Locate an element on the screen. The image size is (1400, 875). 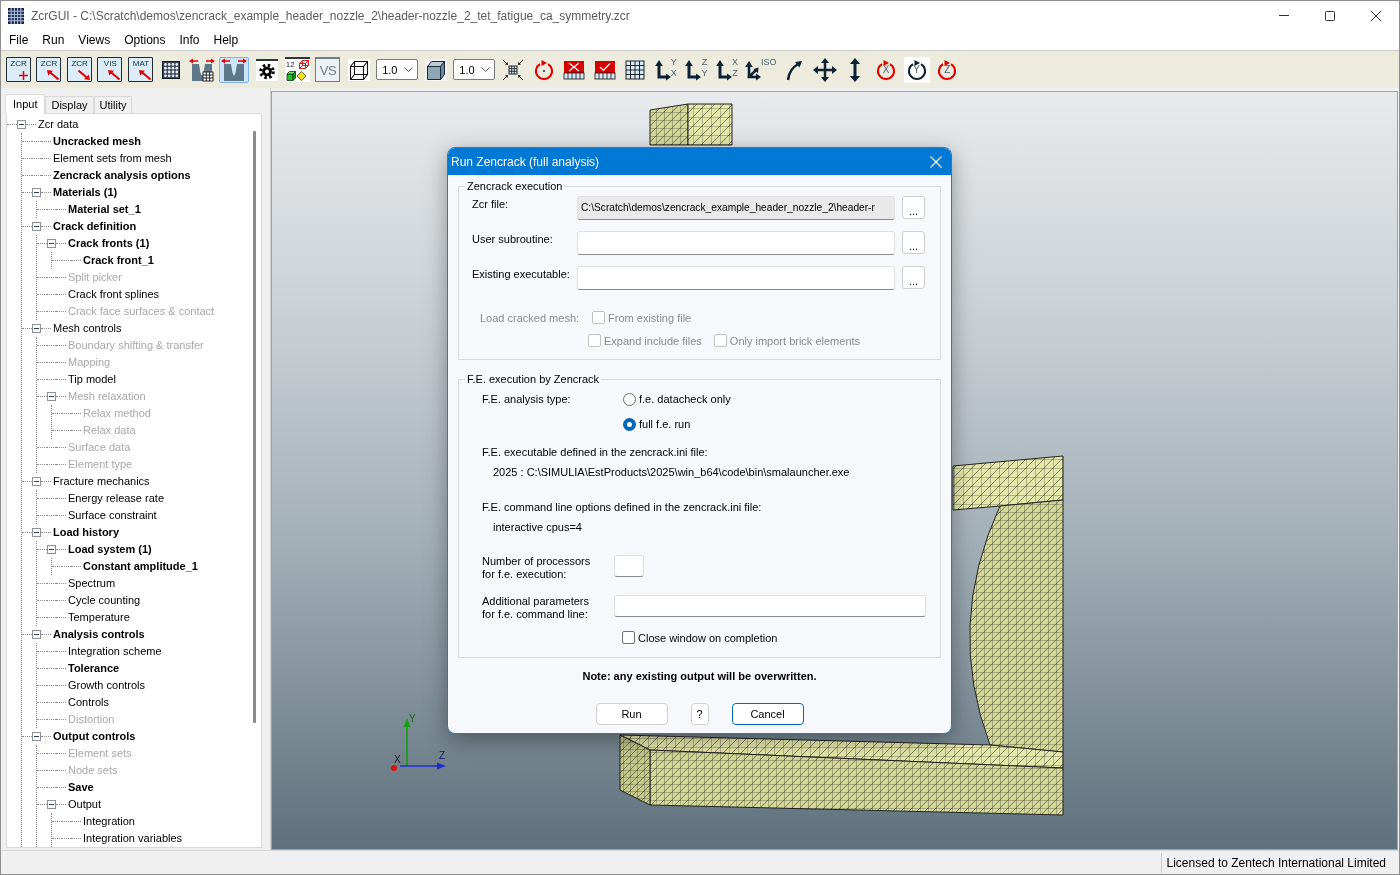
status-text: Licensed to Zentech International Limited is located at coordinates (1273, 862).